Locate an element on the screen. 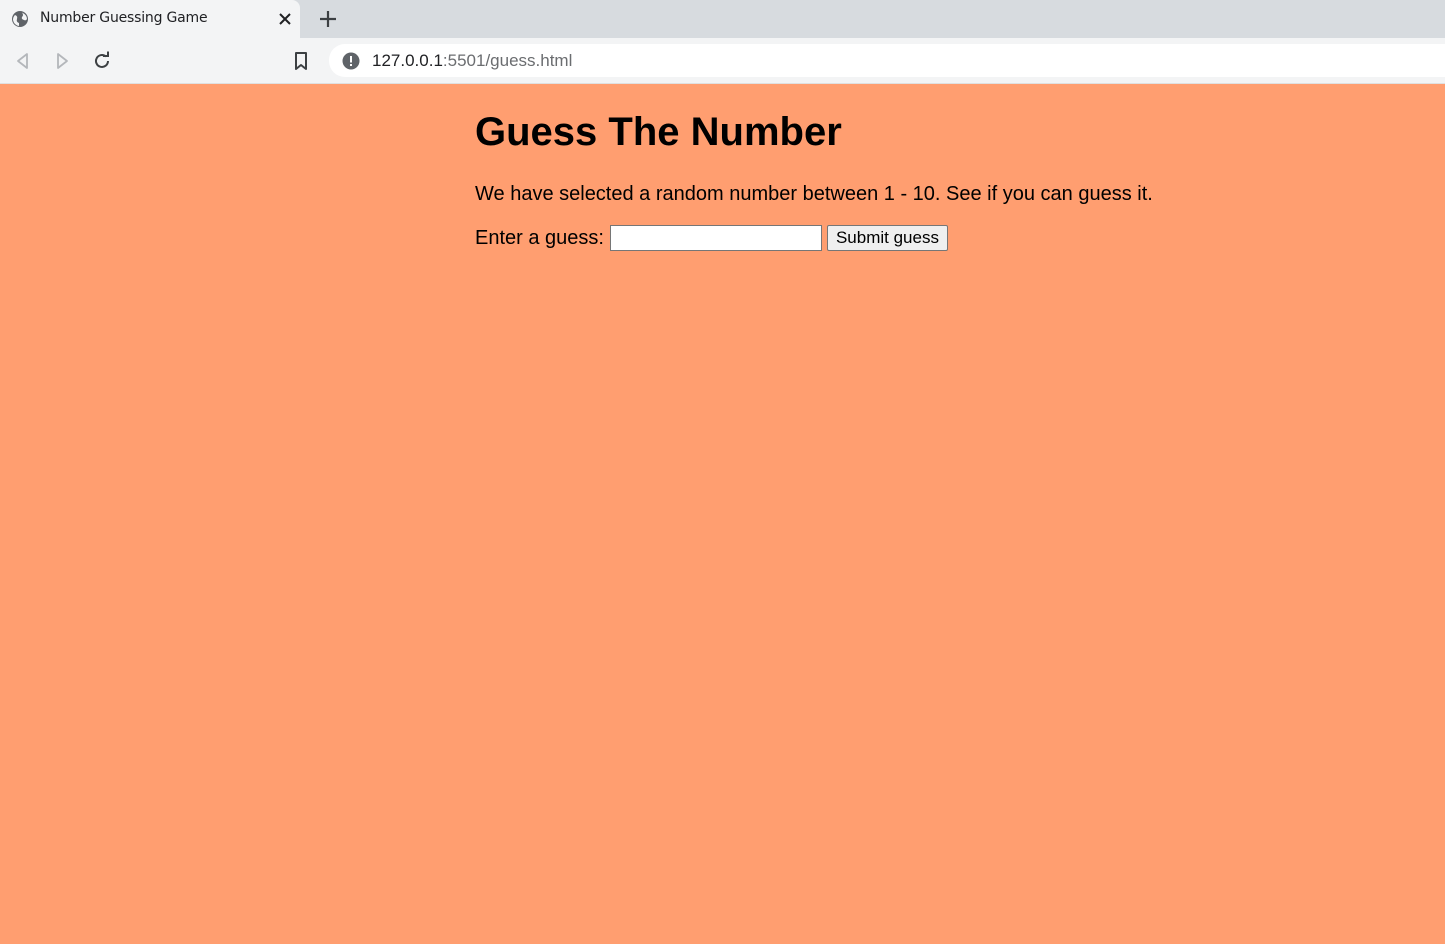  guess-label: Enter a guess: is located at coordinates (539, 237).